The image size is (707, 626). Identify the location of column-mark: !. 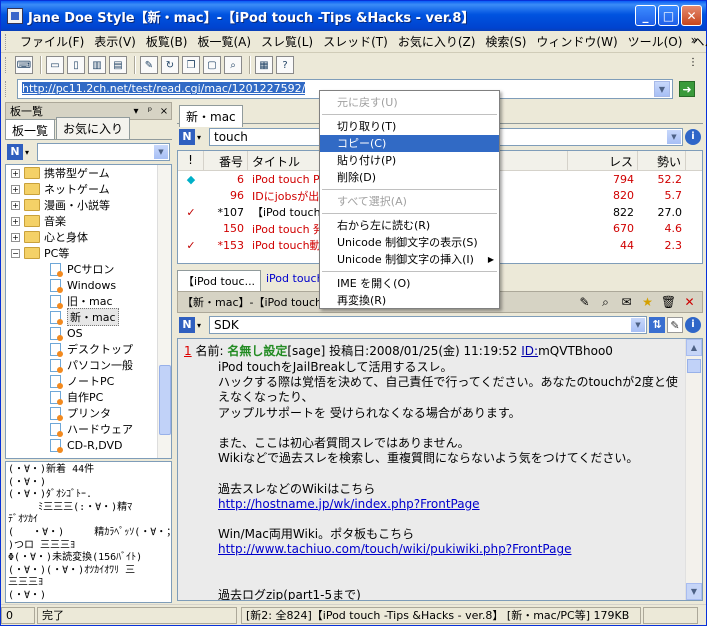
(191, 160).